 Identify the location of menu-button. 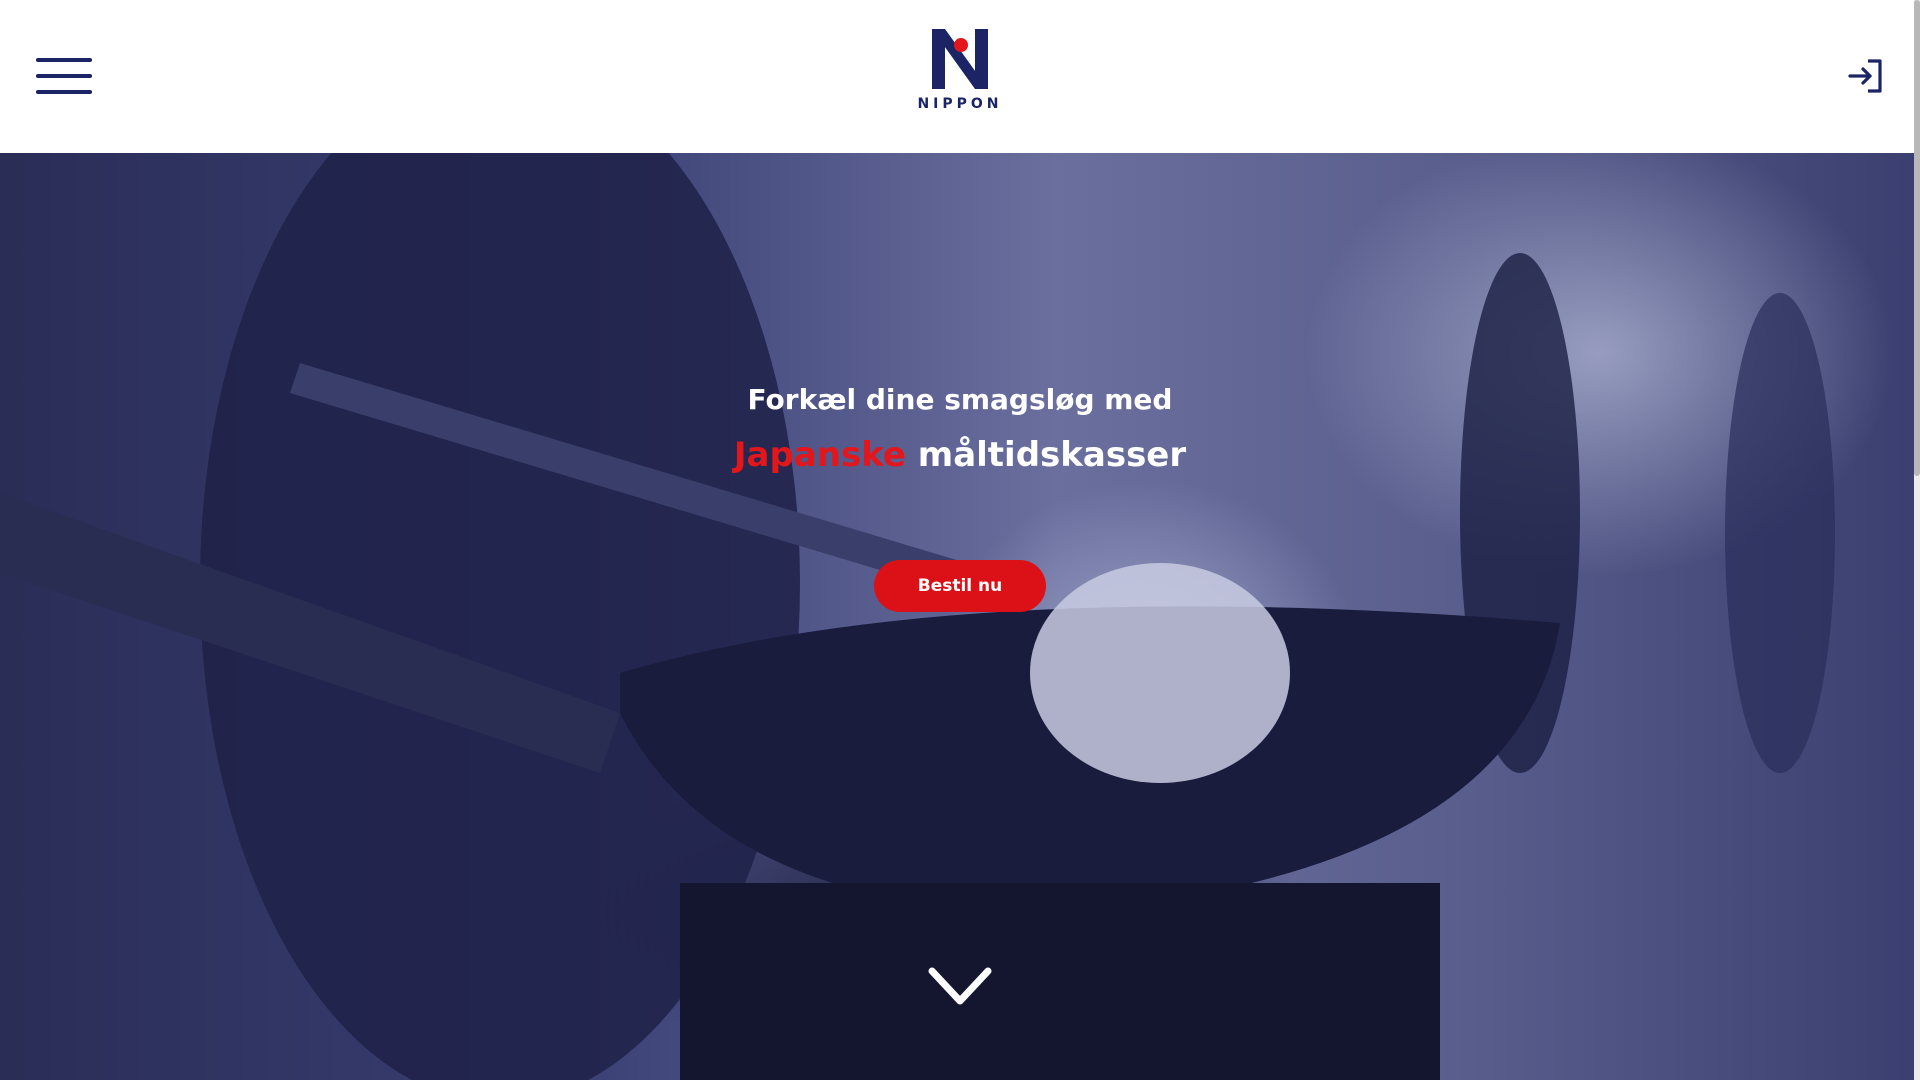
(64, 76).